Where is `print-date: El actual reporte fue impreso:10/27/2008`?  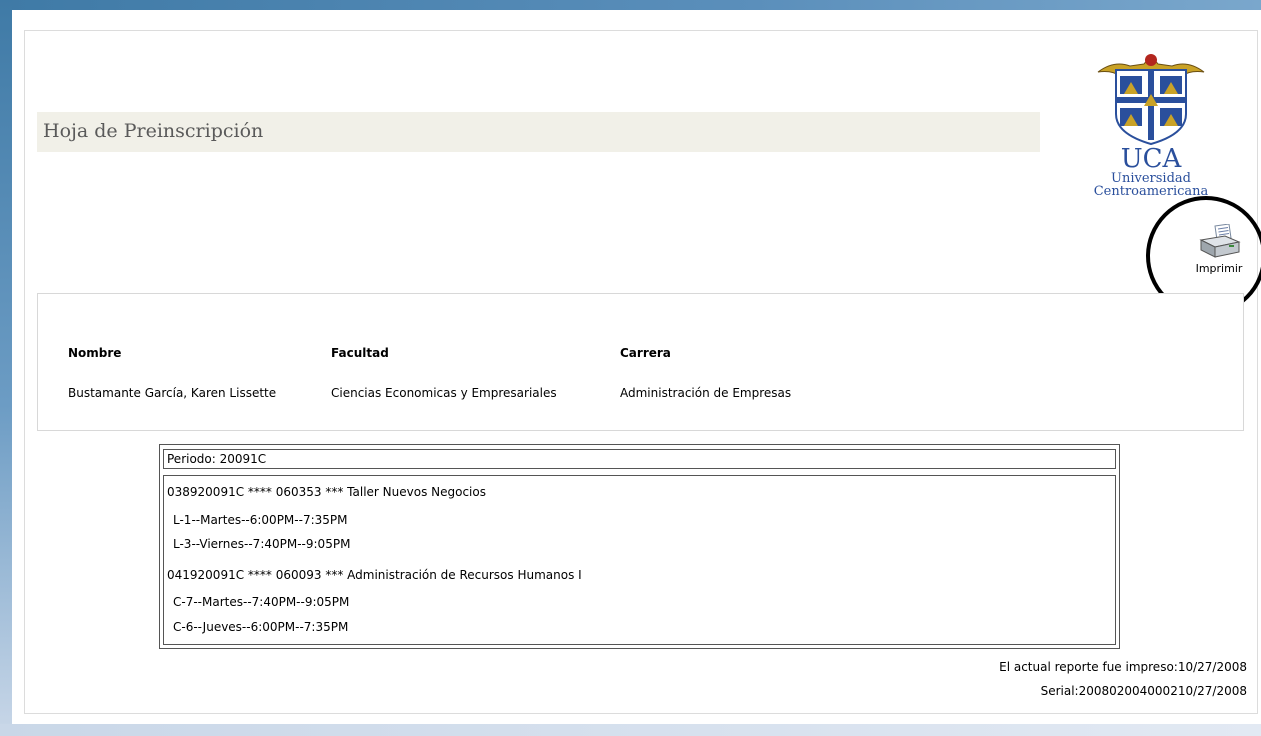 print-date: El actual reporte fue impreso:10/27/2008 is located at coordinates (1123, 667).